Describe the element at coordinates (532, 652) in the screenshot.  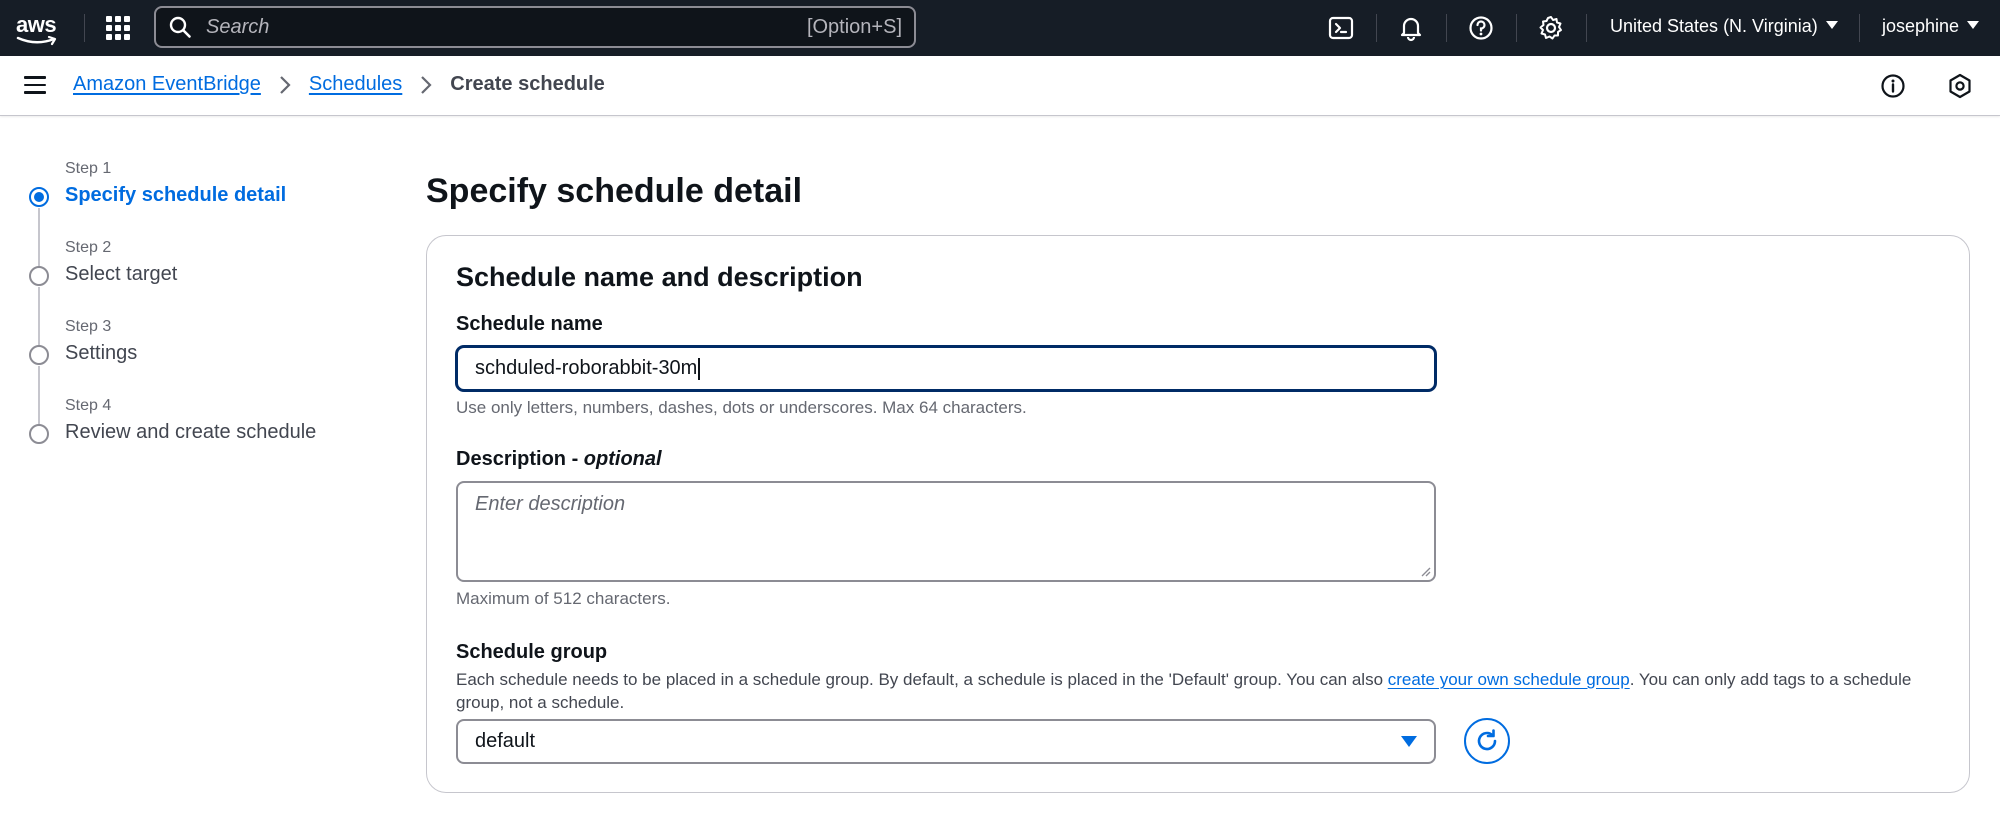
I see `schedule-group-label: Schedule group` at that location.